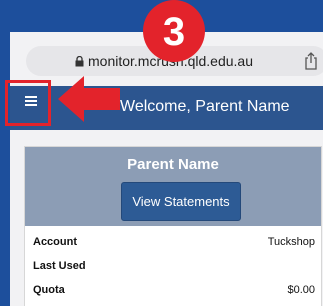 Image resolution: width=323 pixels, height=306 pixels. I want to click on step-badge: 3, so click(174, 31).